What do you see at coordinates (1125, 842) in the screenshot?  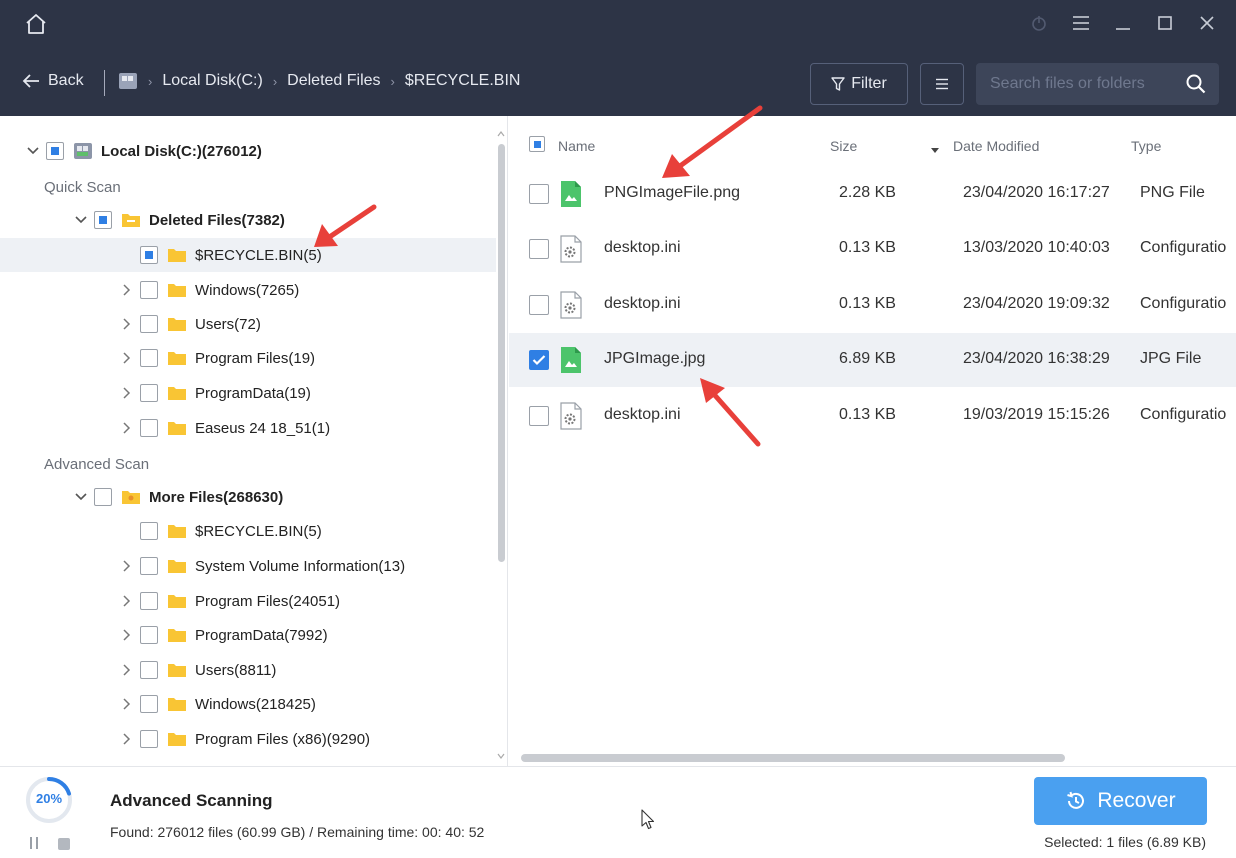 I see `selected-summary: Selected: 1 files (6.89 KB)` at bounding box center [1125, 842].